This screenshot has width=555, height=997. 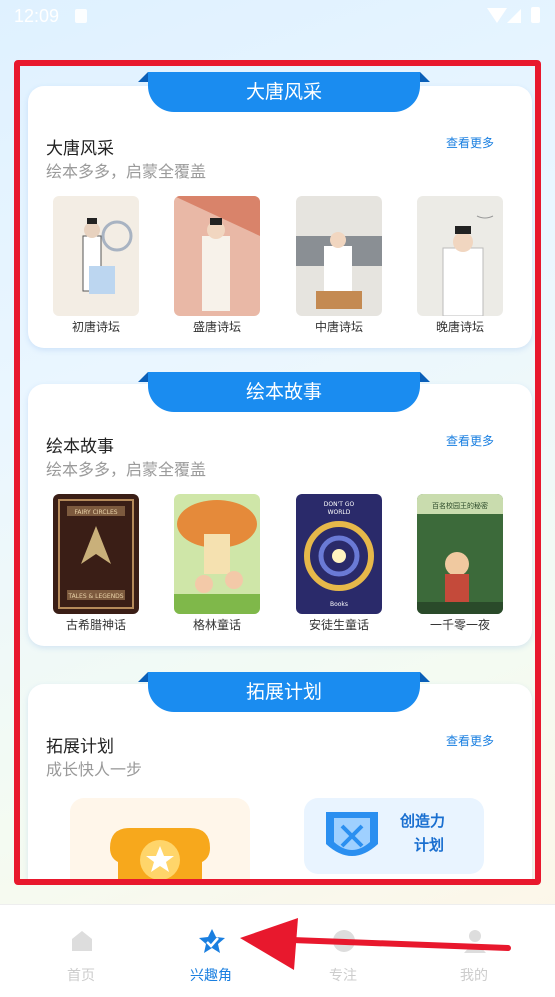 I want to click on book-item: FAIRY CIRCLES TALES & LEGENDS 古希腊神话, so click(x=96, y=563).